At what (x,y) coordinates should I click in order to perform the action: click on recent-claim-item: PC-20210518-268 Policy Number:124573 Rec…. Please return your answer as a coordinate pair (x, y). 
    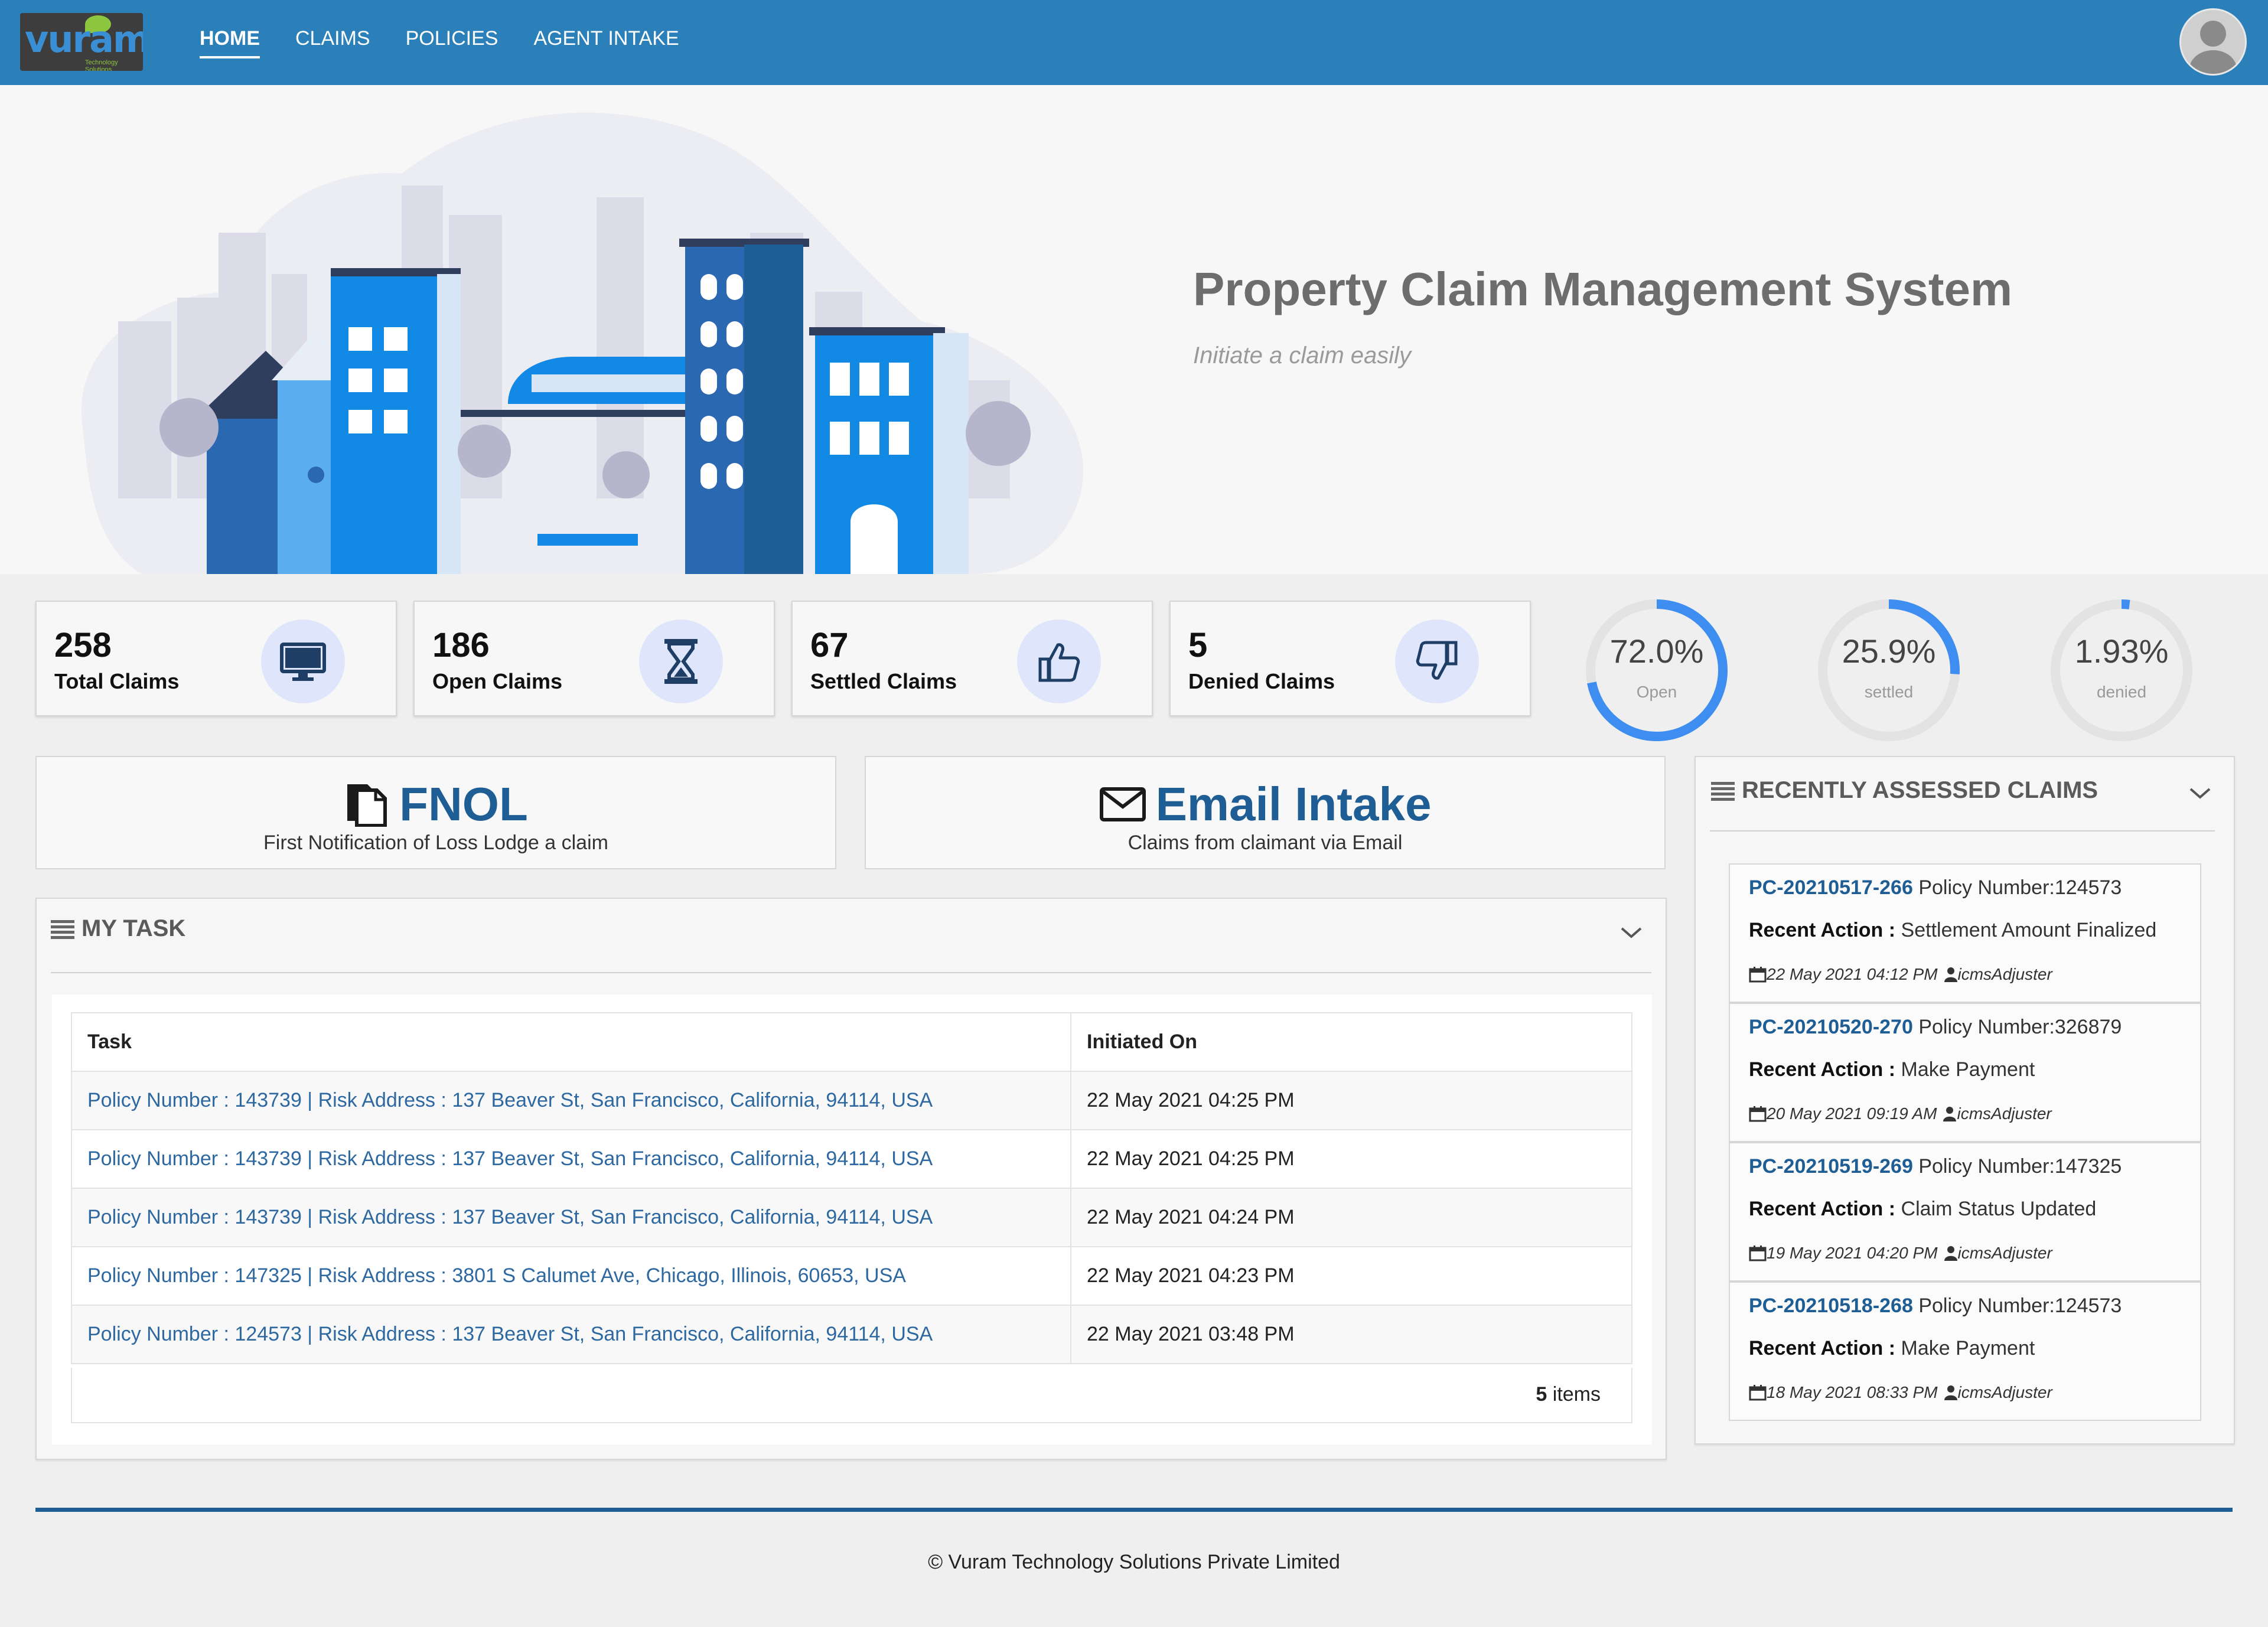
    Looking at the image, I should click on (1965, 1351).